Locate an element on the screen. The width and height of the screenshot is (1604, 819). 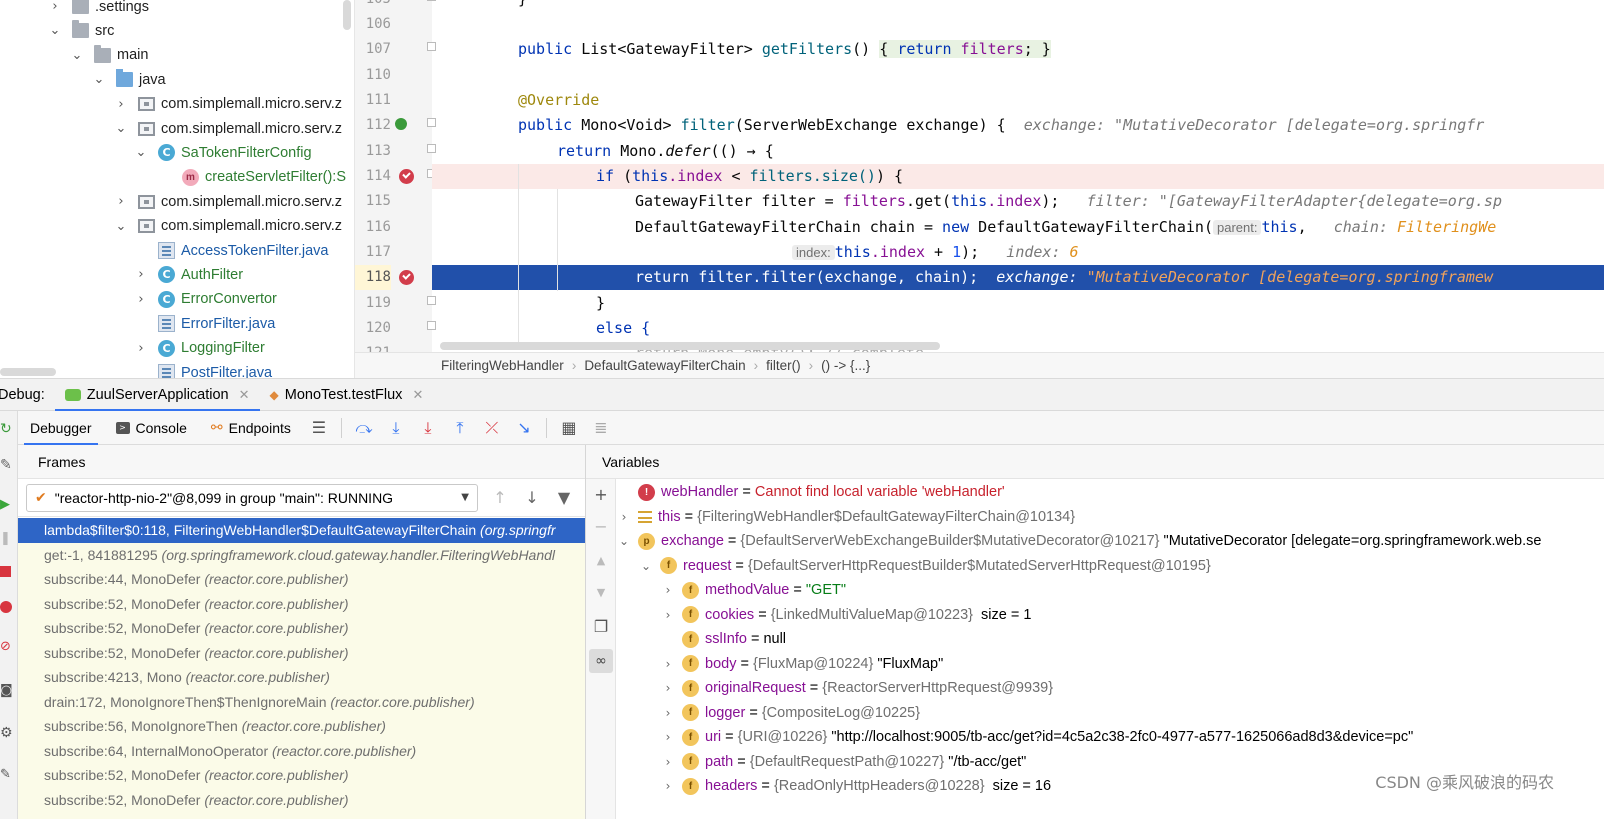
project-tree-item: m createServletFilter():S is located at coordinates (252, 177).